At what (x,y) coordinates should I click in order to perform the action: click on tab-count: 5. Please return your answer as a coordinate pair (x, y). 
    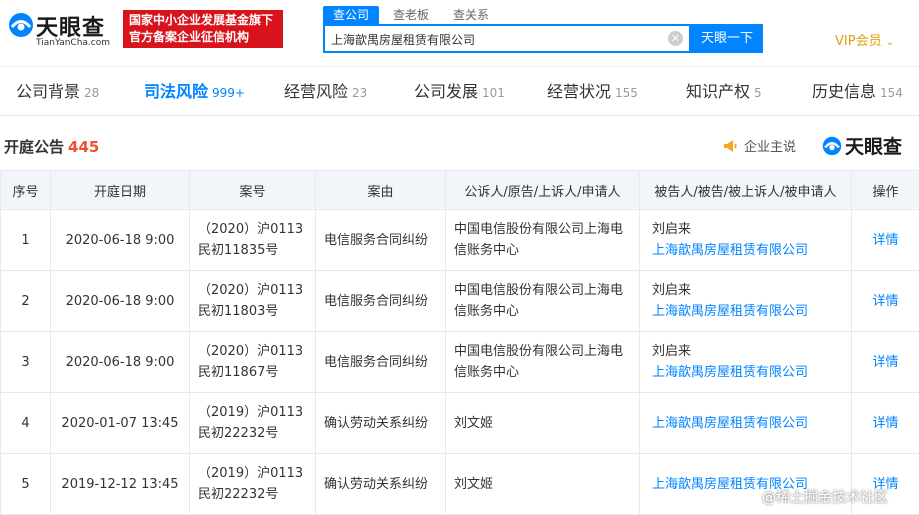
    Looking at the image, I should click on (758, 93).